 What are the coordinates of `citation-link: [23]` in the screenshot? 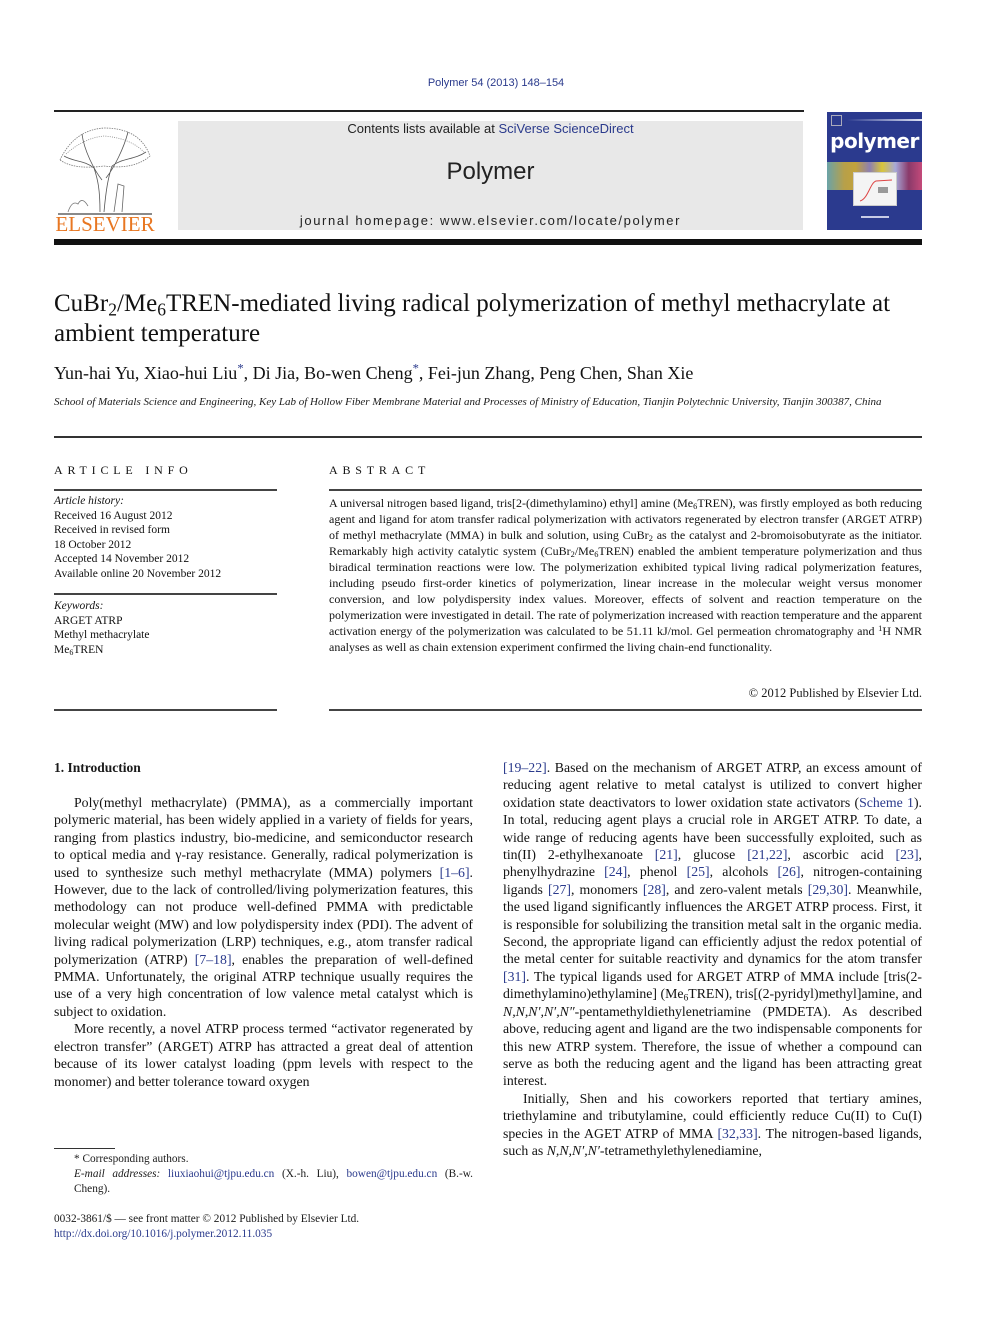 It's located at (907, 854).